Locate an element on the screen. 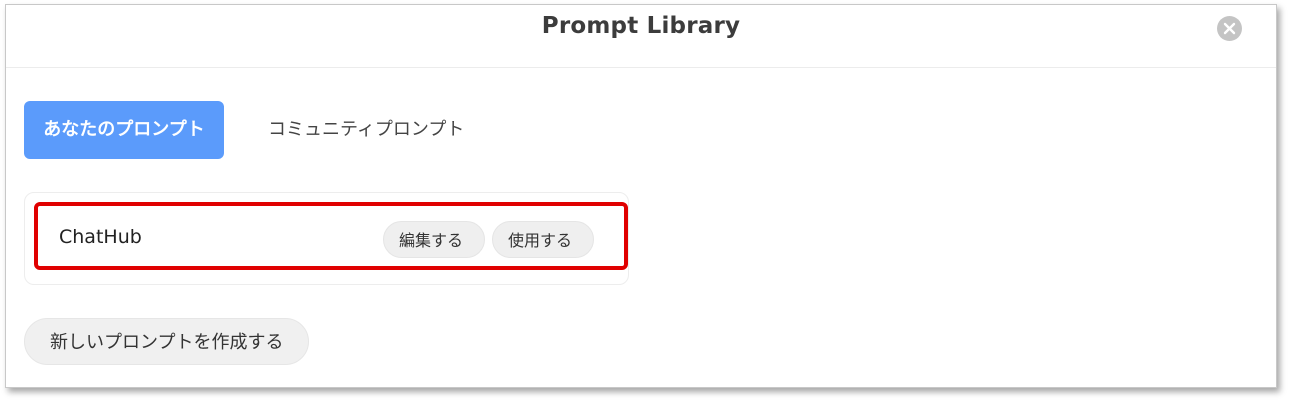 The image size is (1292, 404). use-prompt-button: 使用する is located at coordinates (543, 239).